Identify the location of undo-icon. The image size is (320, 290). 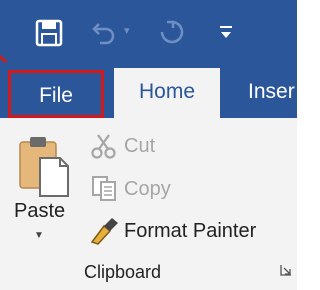
(104, 32).